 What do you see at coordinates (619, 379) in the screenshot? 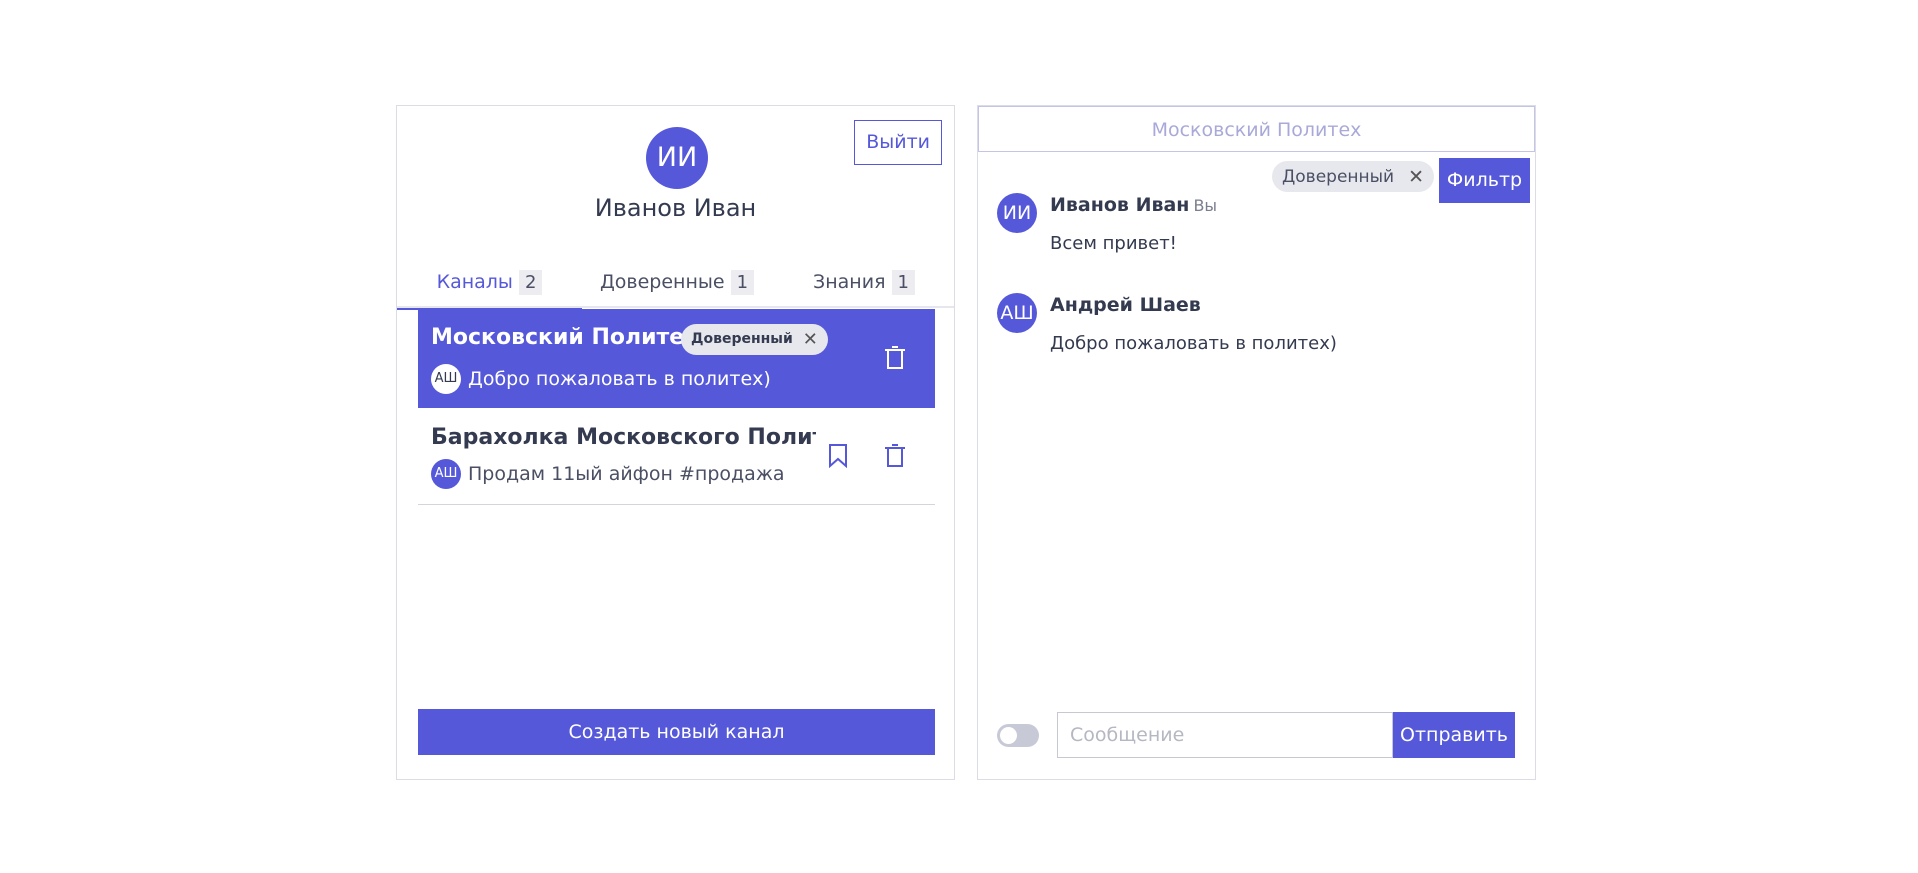
I see `last-message-text: Добро пожаловать в политех)` at bounding box center [619, 379].